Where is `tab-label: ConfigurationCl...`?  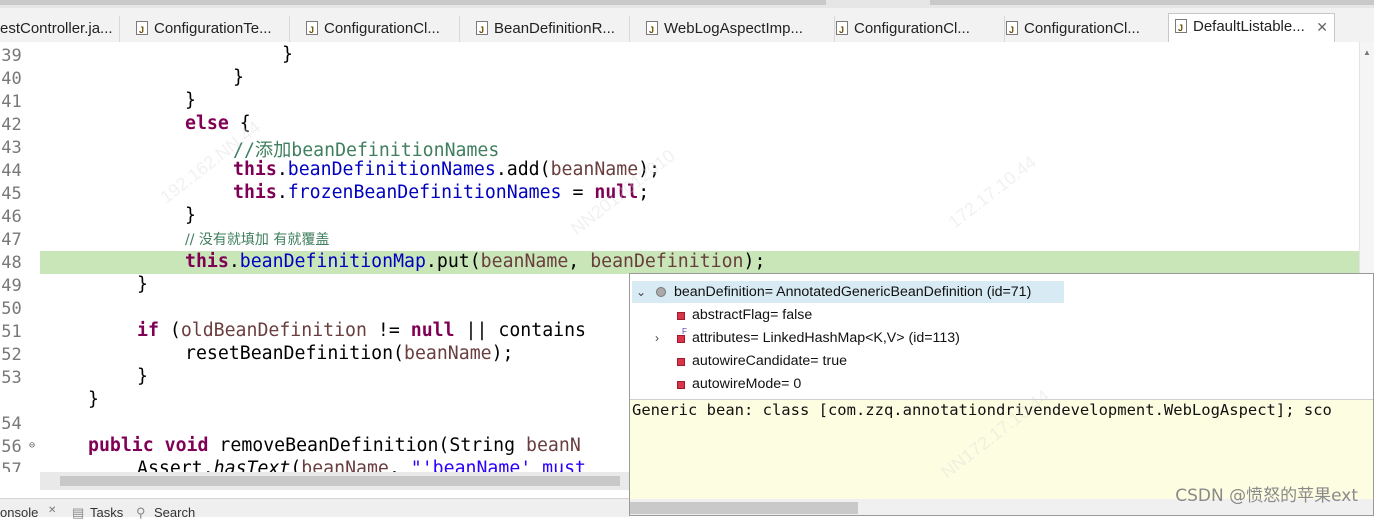 tab-label: ConfigurationCl... is located at coordinates (382, 28).